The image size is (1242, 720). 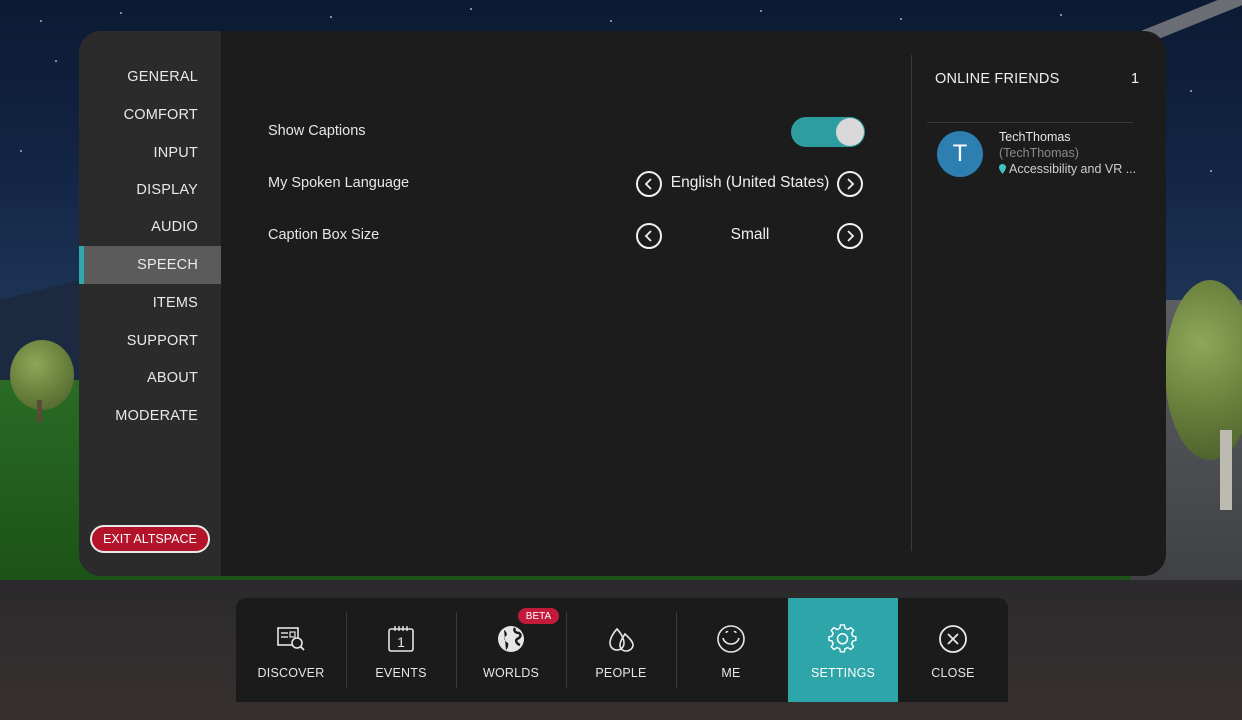 I want to click on nav-label: CLOSE, so click(x=953, y=673).